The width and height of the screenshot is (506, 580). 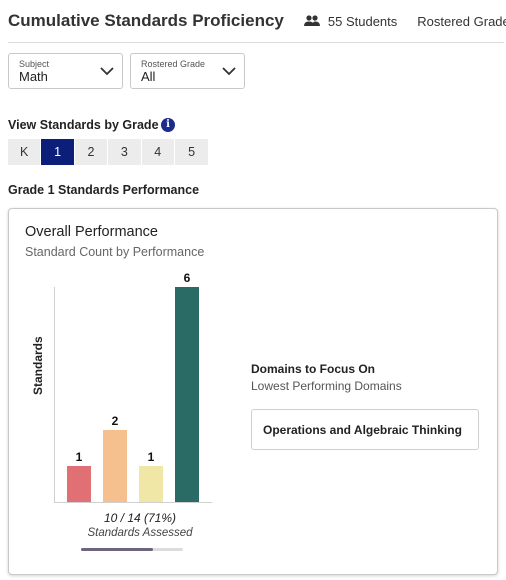 What do you see at coordinates (146, 20) in the screenshot?
I see `page-title: Cumulative Standards Proficiency` at bounding box center [146, 20].